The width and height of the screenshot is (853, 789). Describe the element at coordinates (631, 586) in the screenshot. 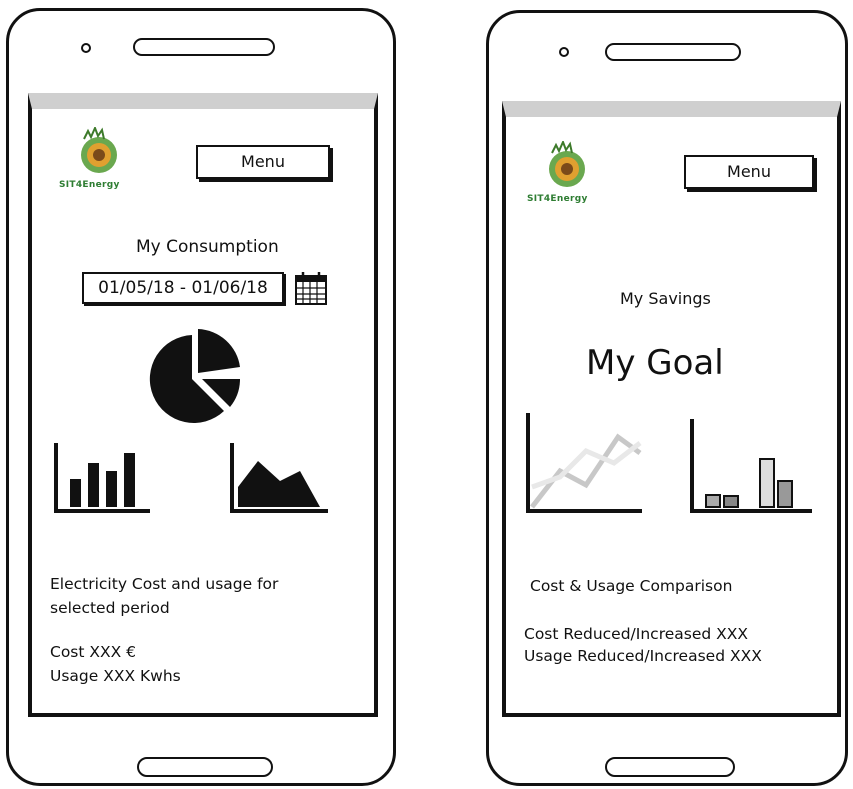

I see `comparison-title: Cost & Usage Comparison` at that location.